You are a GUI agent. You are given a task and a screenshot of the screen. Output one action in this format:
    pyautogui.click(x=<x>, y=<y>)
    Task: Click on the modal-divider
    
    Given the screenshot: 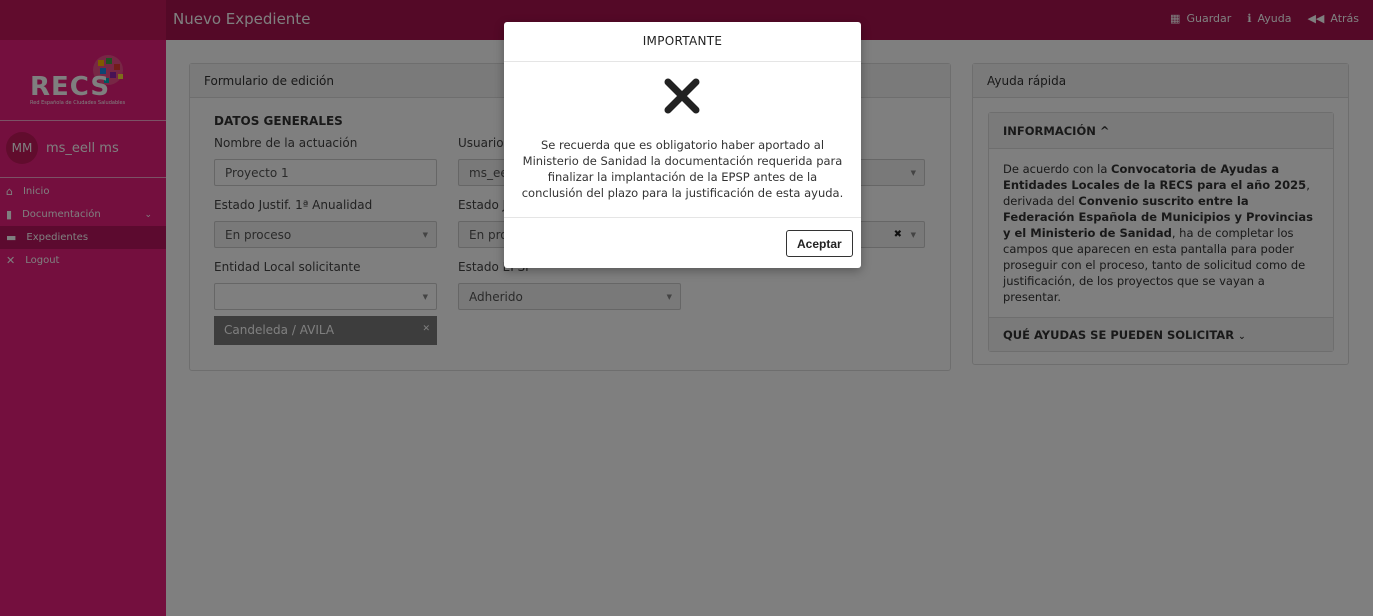 What is the action you would take?
    pyautogui.click(x=682, y=217)
    